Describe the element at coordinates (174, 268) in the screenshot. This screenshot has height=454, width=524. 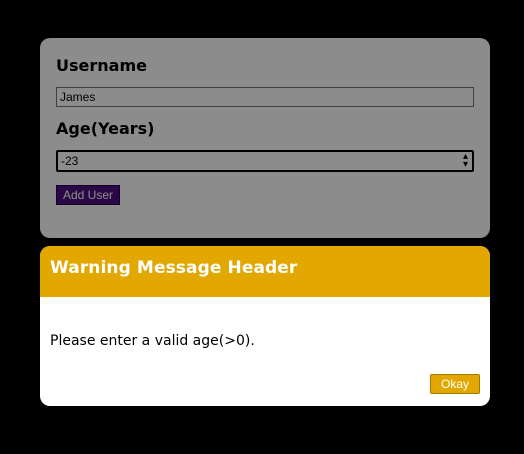
I see `modal-title: Warning Message Header` at that location.